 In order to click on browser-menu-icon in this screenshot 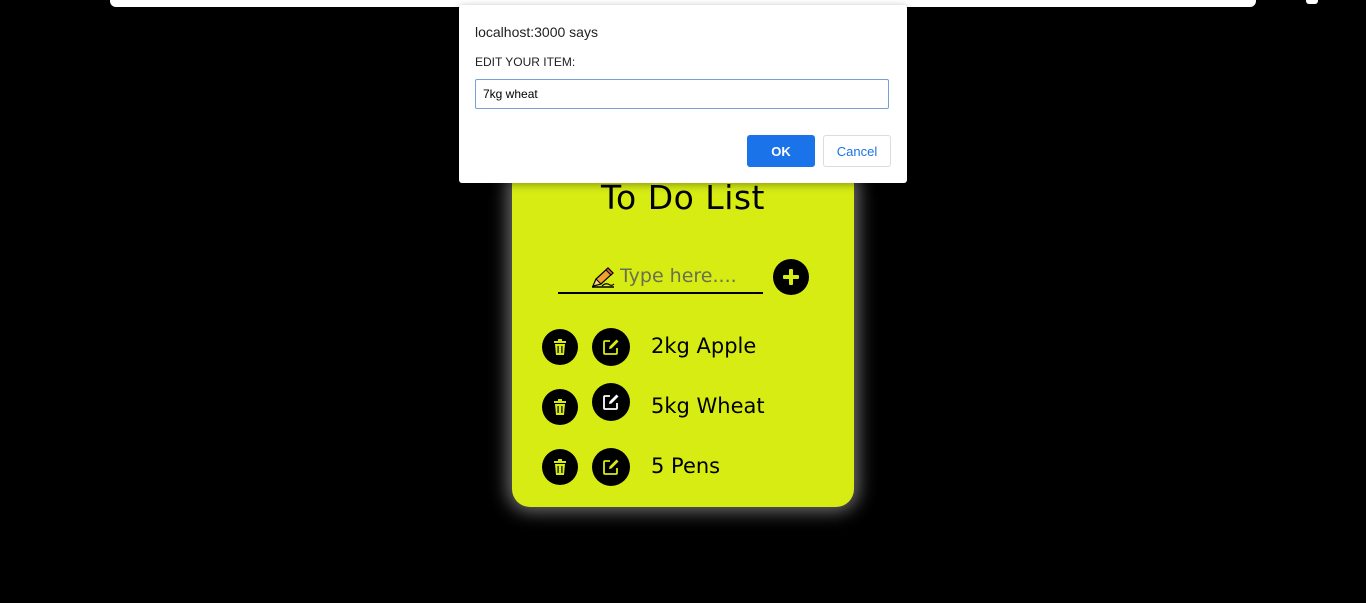, I will do `click(1312, 2)`.